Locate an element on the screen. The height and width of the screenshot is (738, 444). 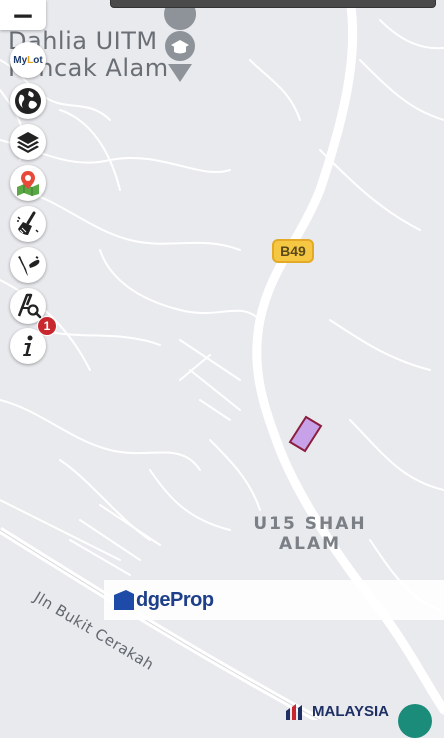
text-search-icon is located at coordinates (29, 306).